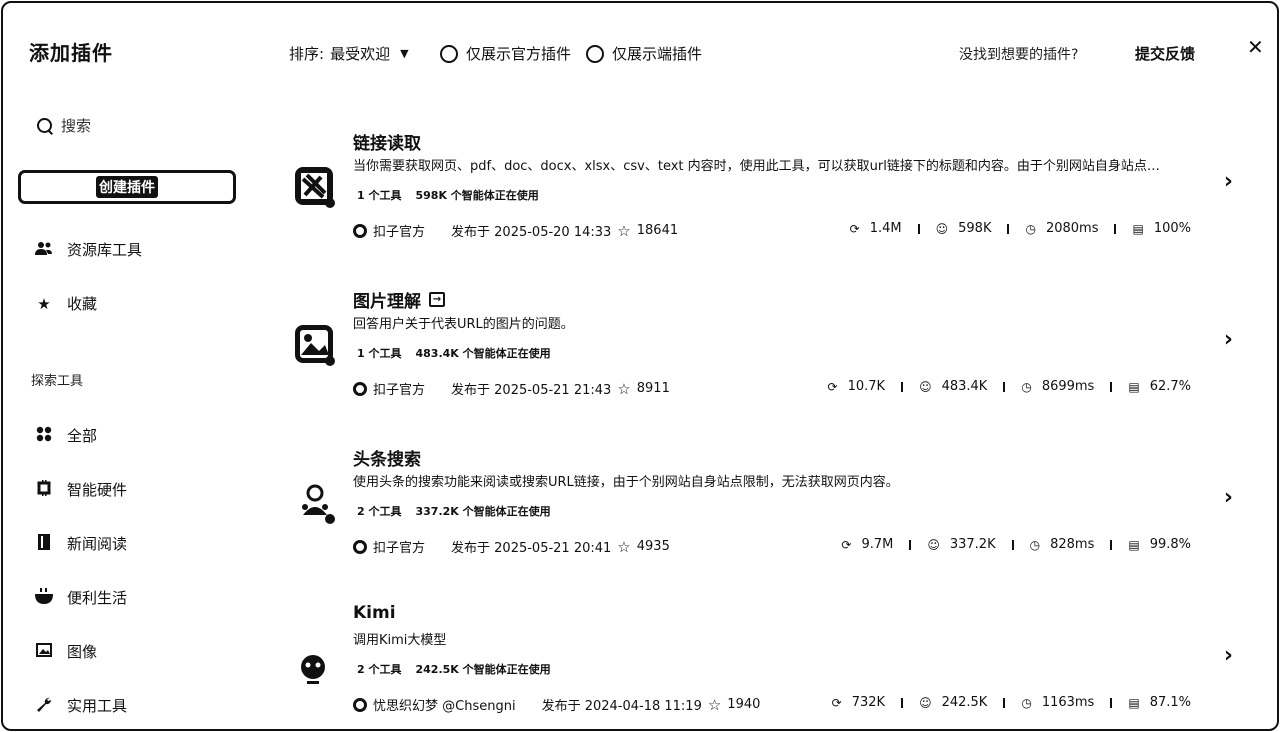 This screenshot has height=732, width=1280. I want to click on filter-device-label: 仅展示端插件, so click(657, 54).